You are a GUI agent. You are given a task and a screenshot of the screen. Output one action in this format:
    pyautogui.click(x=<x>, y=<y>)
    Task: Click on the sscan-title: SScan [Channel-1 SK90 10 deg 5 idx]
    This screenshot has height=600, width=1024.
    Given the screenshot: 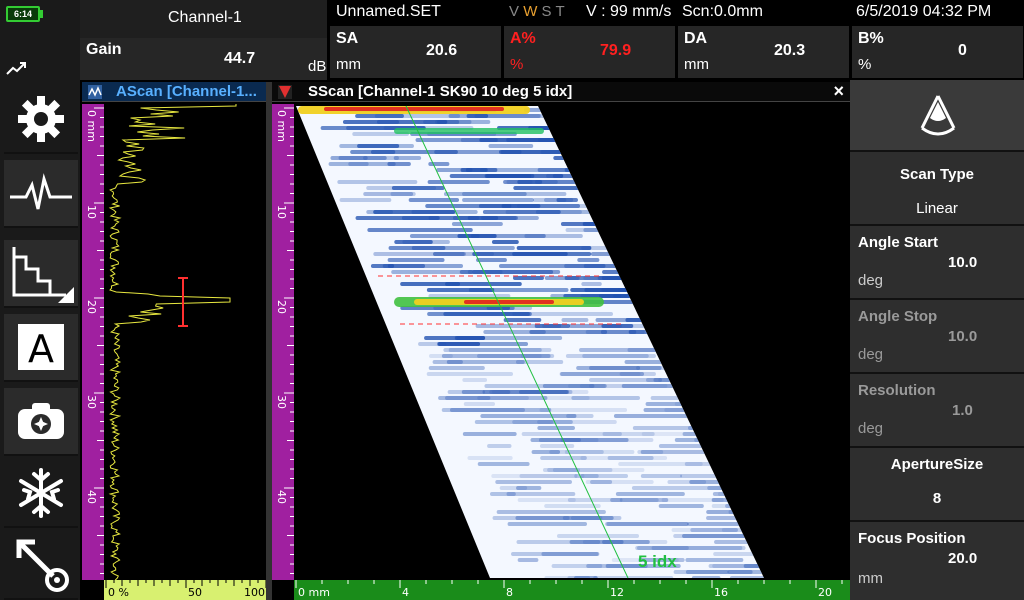 What is the action you would take?
    pyautogui.click(x=440, y=91)
    